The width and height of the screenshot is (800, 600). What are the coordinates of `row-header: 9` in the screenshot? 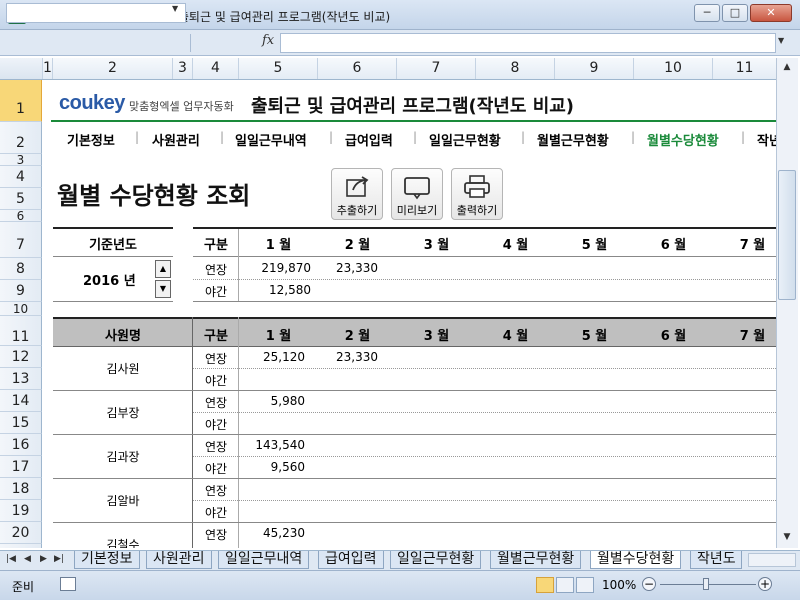 It's located at (21, 291).